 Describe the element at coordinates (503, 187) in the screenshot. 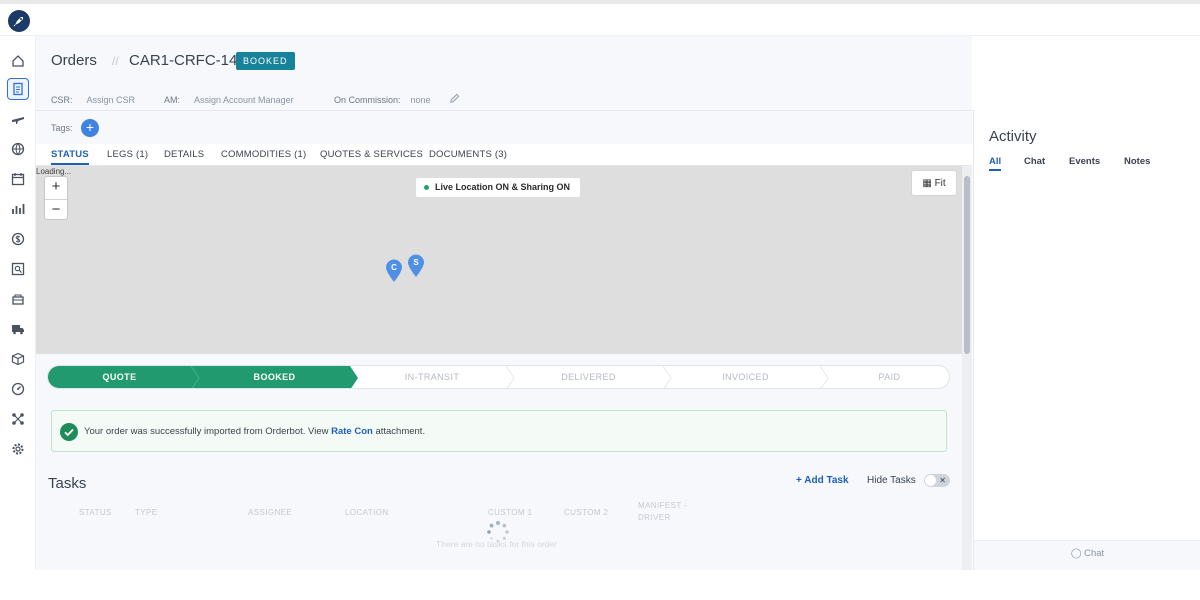

I see `live-status-text: Live Location ON & Sharing ON` at that location.